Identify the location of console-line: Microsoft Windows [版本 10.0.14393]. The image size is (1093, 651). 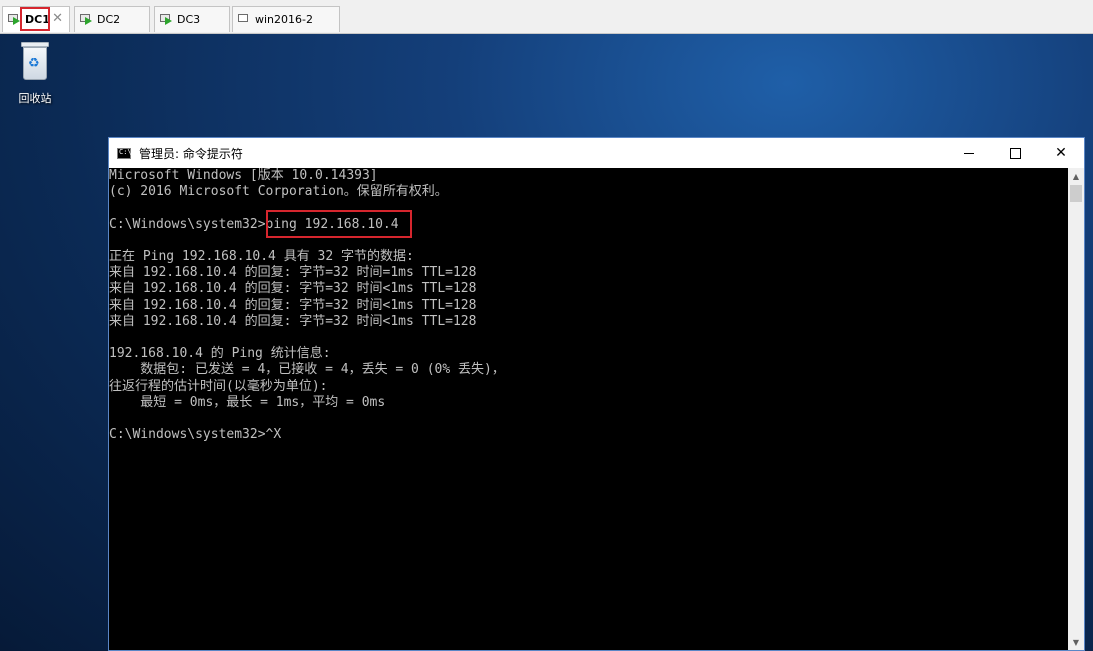
(243, 175).